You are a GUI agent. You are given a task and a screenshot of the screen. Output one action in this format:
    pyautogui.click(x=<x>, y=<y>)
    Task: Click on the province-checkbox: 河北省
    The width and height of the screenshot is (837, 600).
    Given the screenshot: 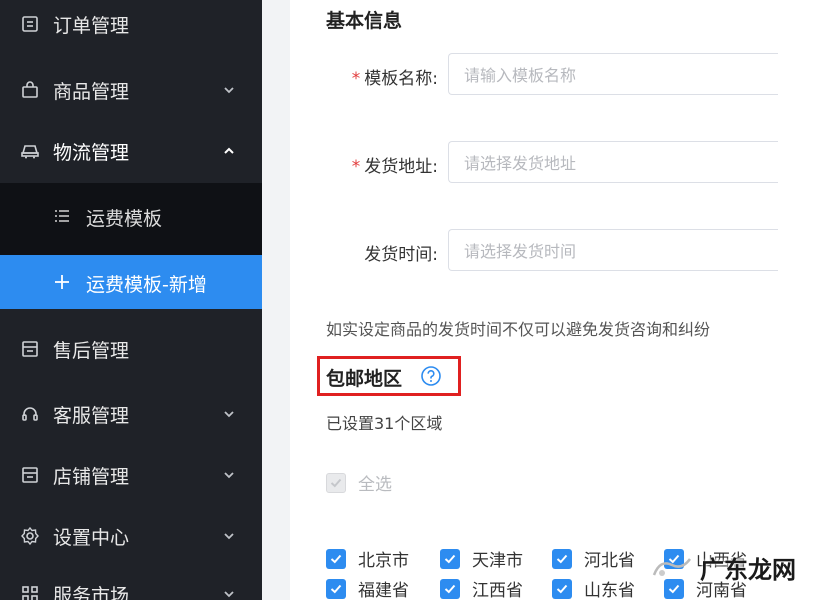 What is the action you would take?
    pyautogui.click(x=593, y=558)
    